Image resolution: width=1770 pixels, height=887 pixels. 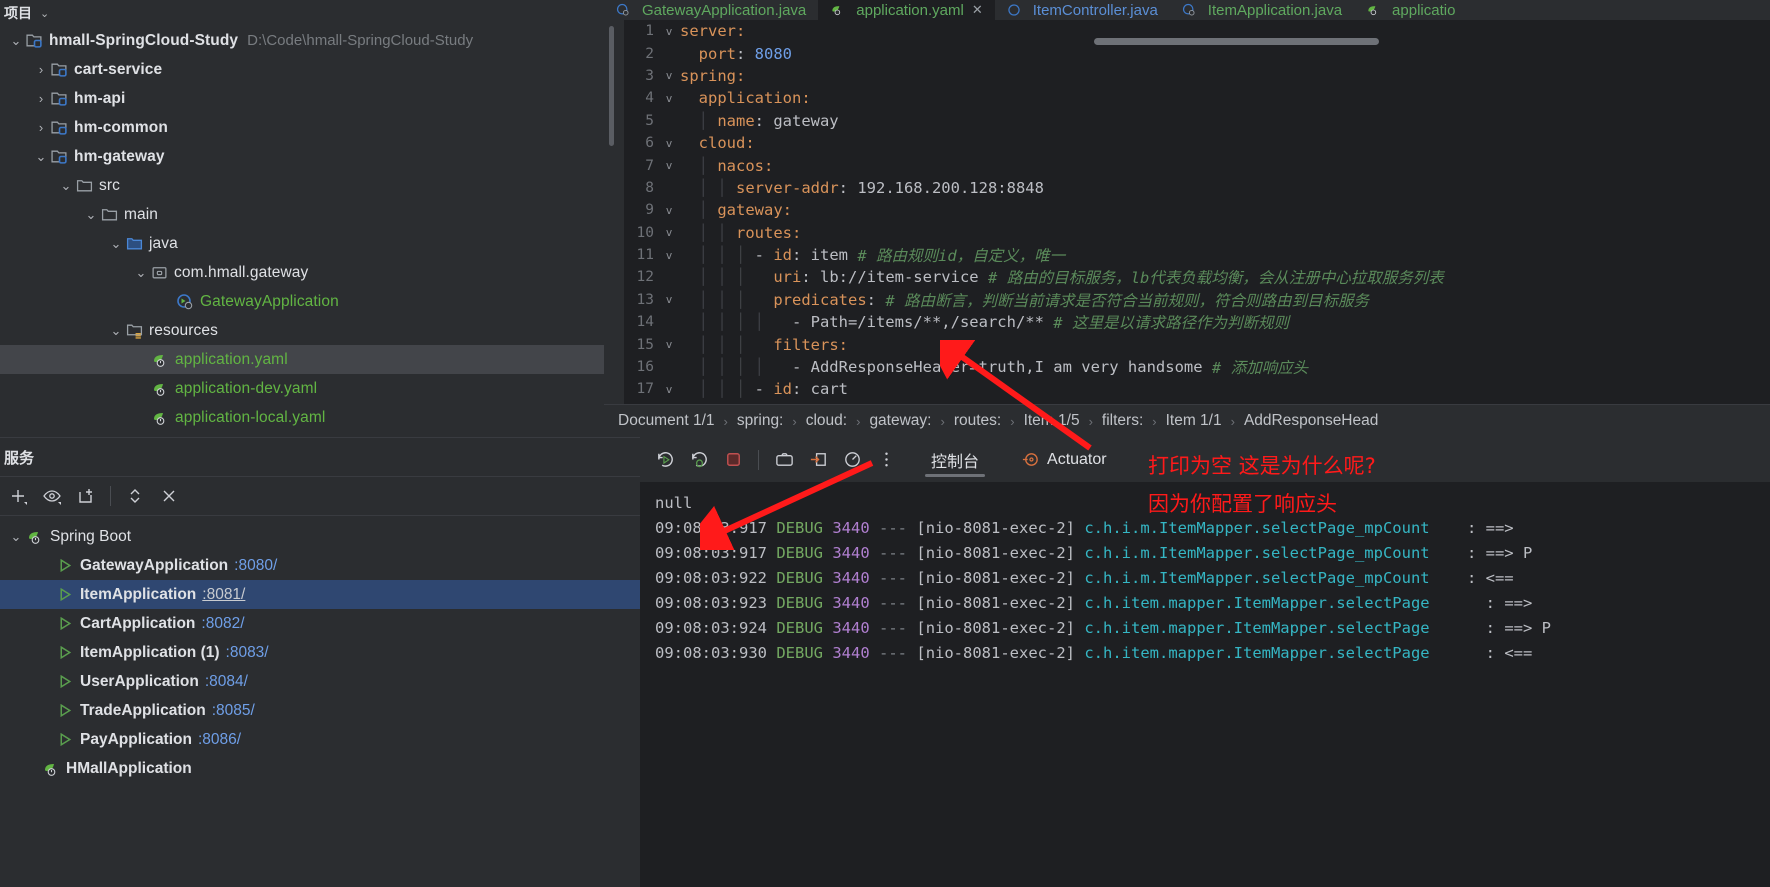 What do you see at coordinates (1082, 10) in the screenshot?
I see `editor-tab-item-controller-java: ItemController.java` at bounding box center [1082, 10].